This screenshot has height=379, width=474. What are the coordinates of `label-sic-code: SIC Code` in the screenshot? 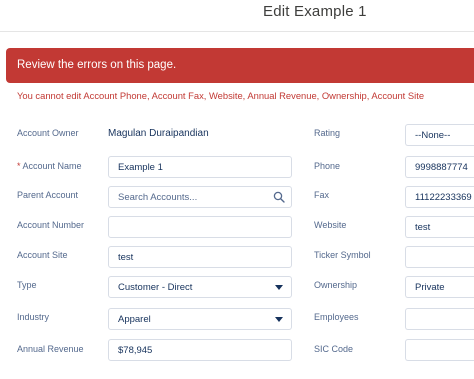 It's located at (334, 349).